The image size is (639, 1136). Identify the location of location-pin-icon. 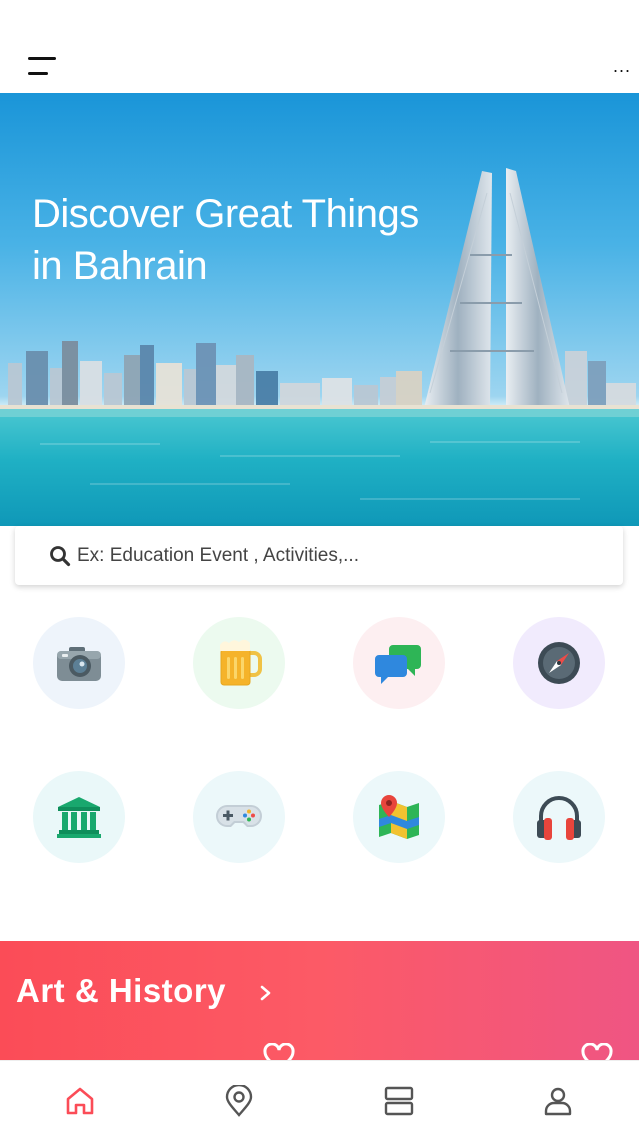
(239, 1101).